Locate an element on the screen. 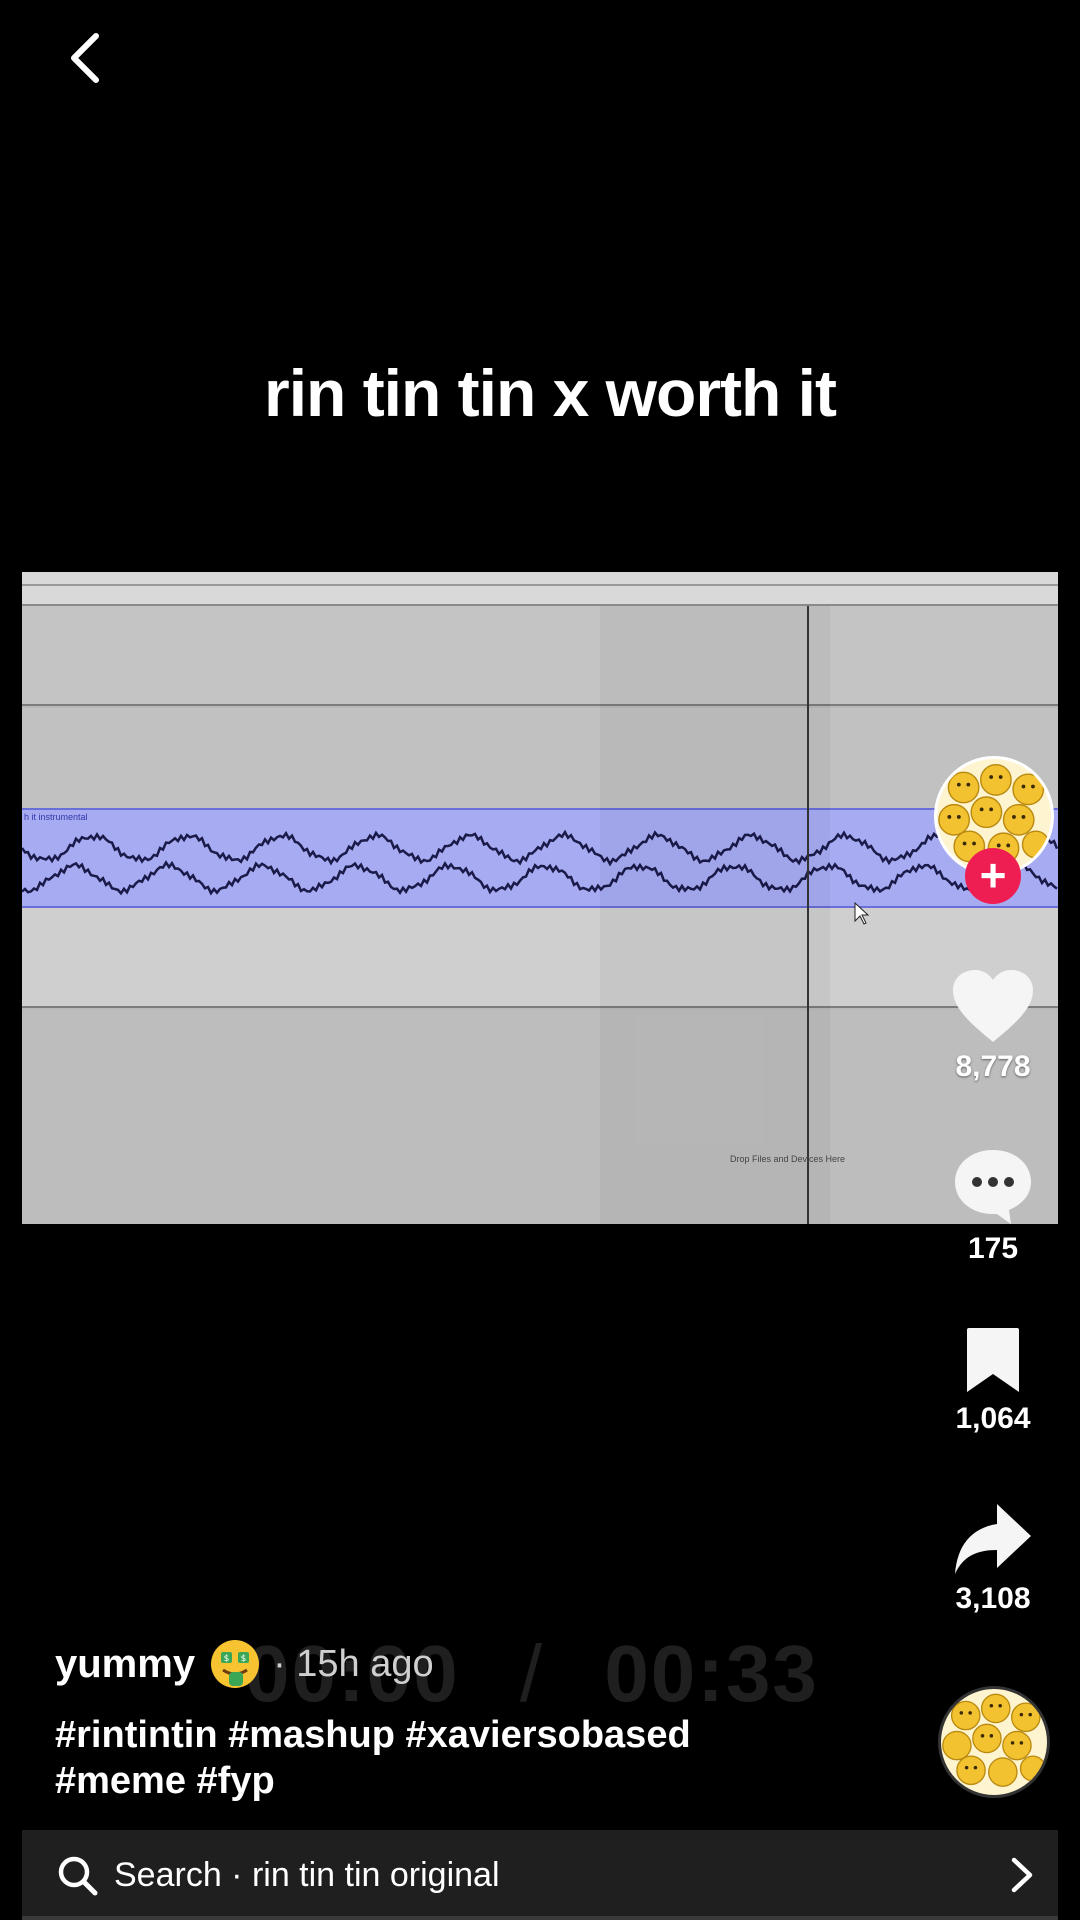 The image size is (1080, 1920). daw-playhead is located at coordinates (808, 915).